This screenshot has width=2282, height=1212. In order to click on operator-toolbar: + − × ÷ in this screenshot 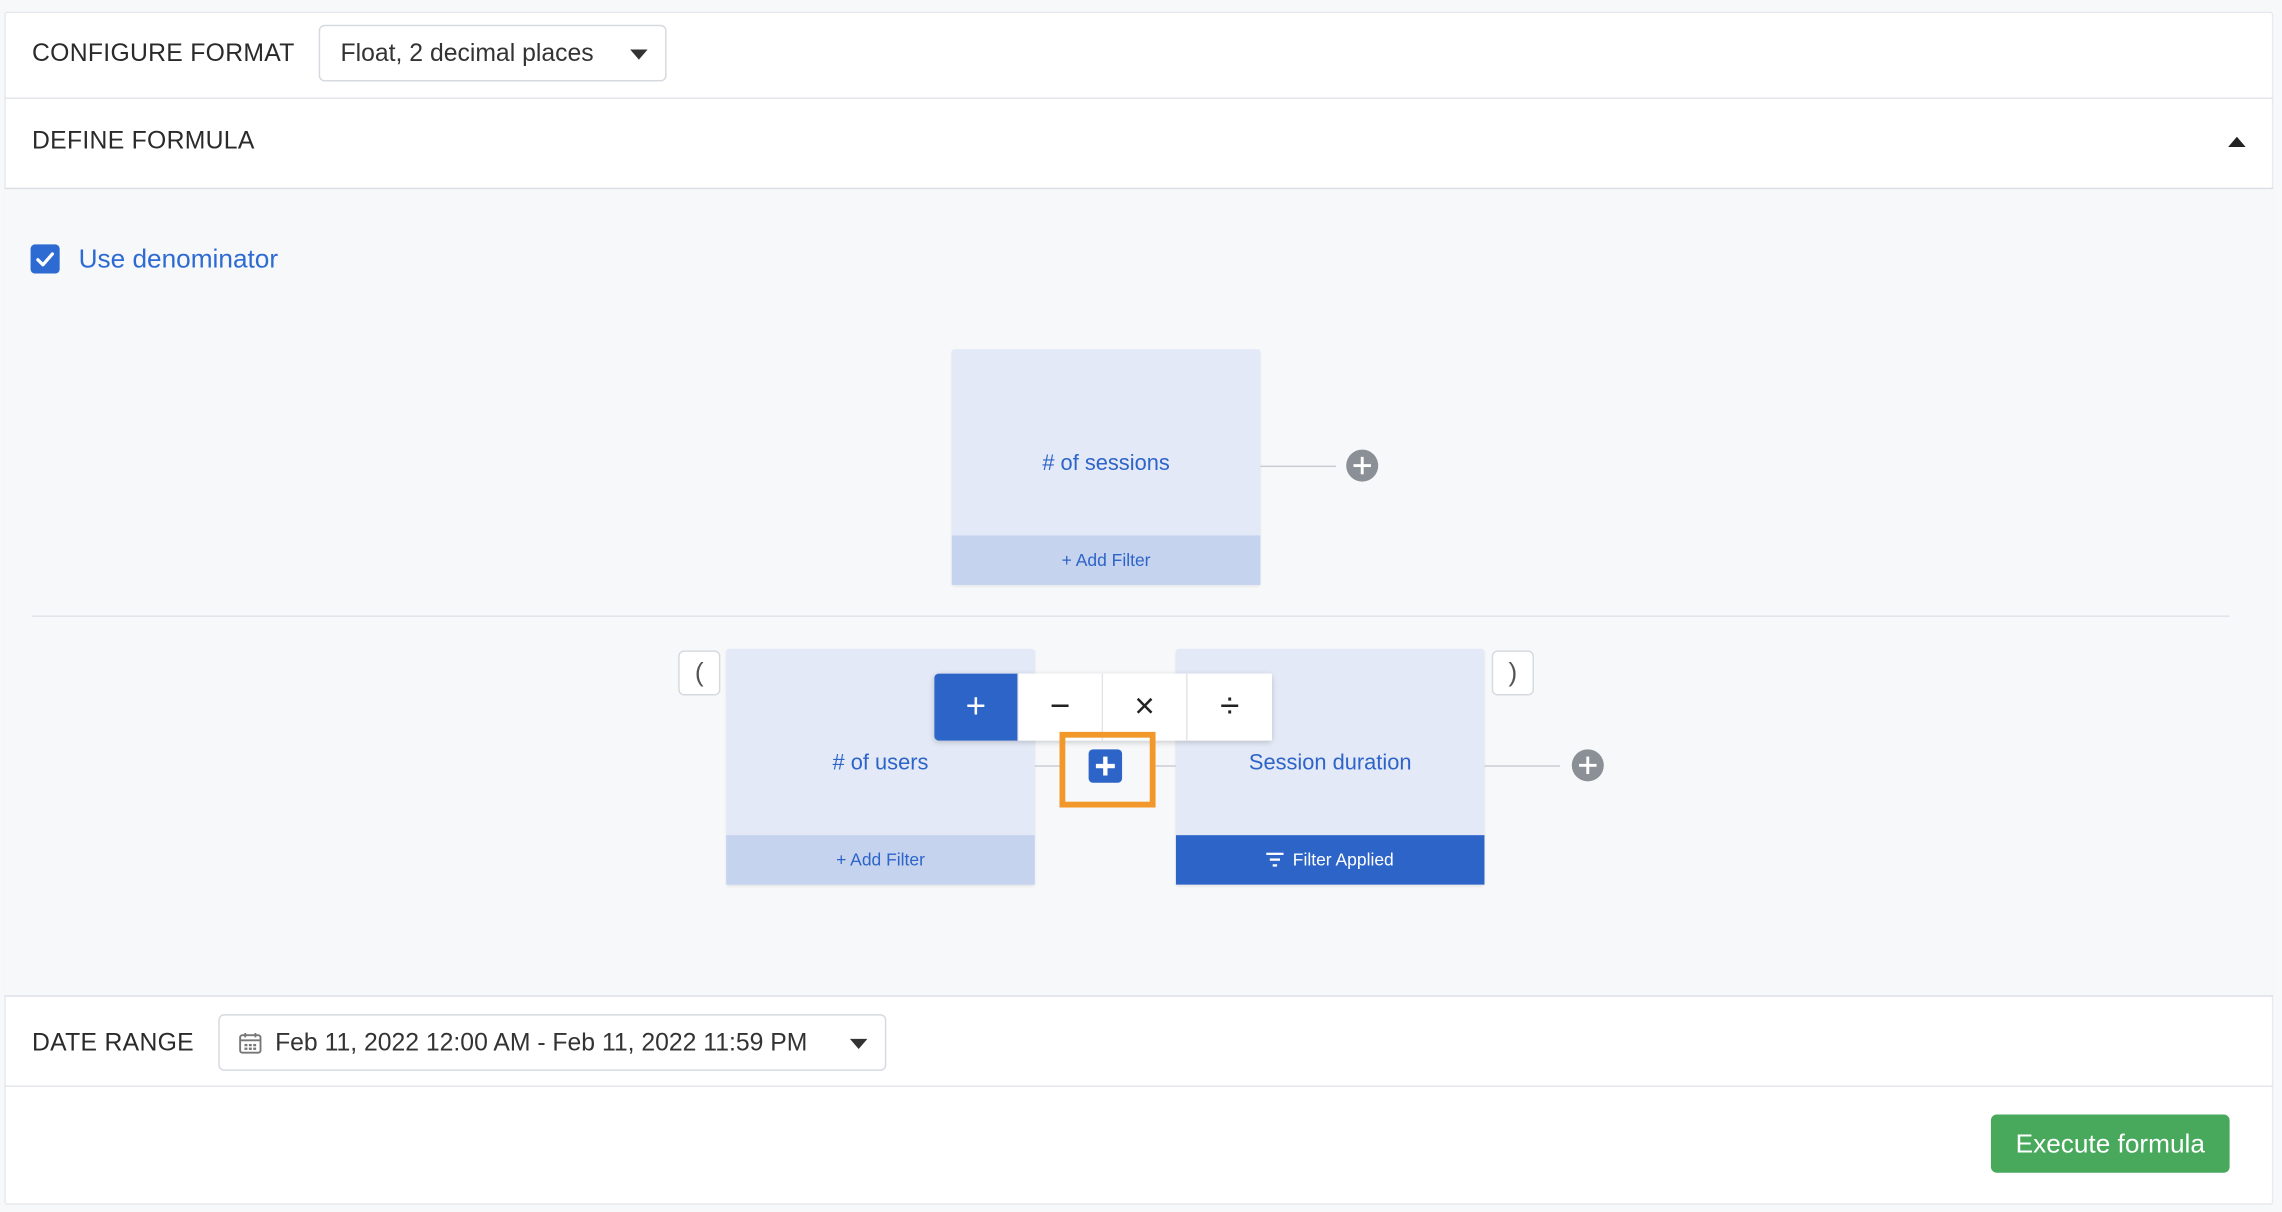, I will do `click(1103, 707)`.